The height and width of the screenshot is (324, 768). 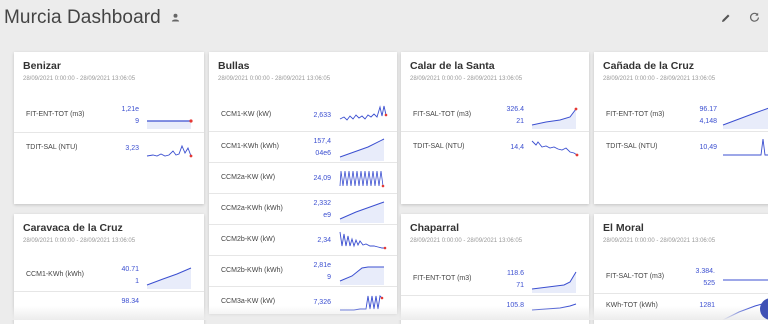 I want to click on metric-value-line2: 525, so click(x=709, y=283).